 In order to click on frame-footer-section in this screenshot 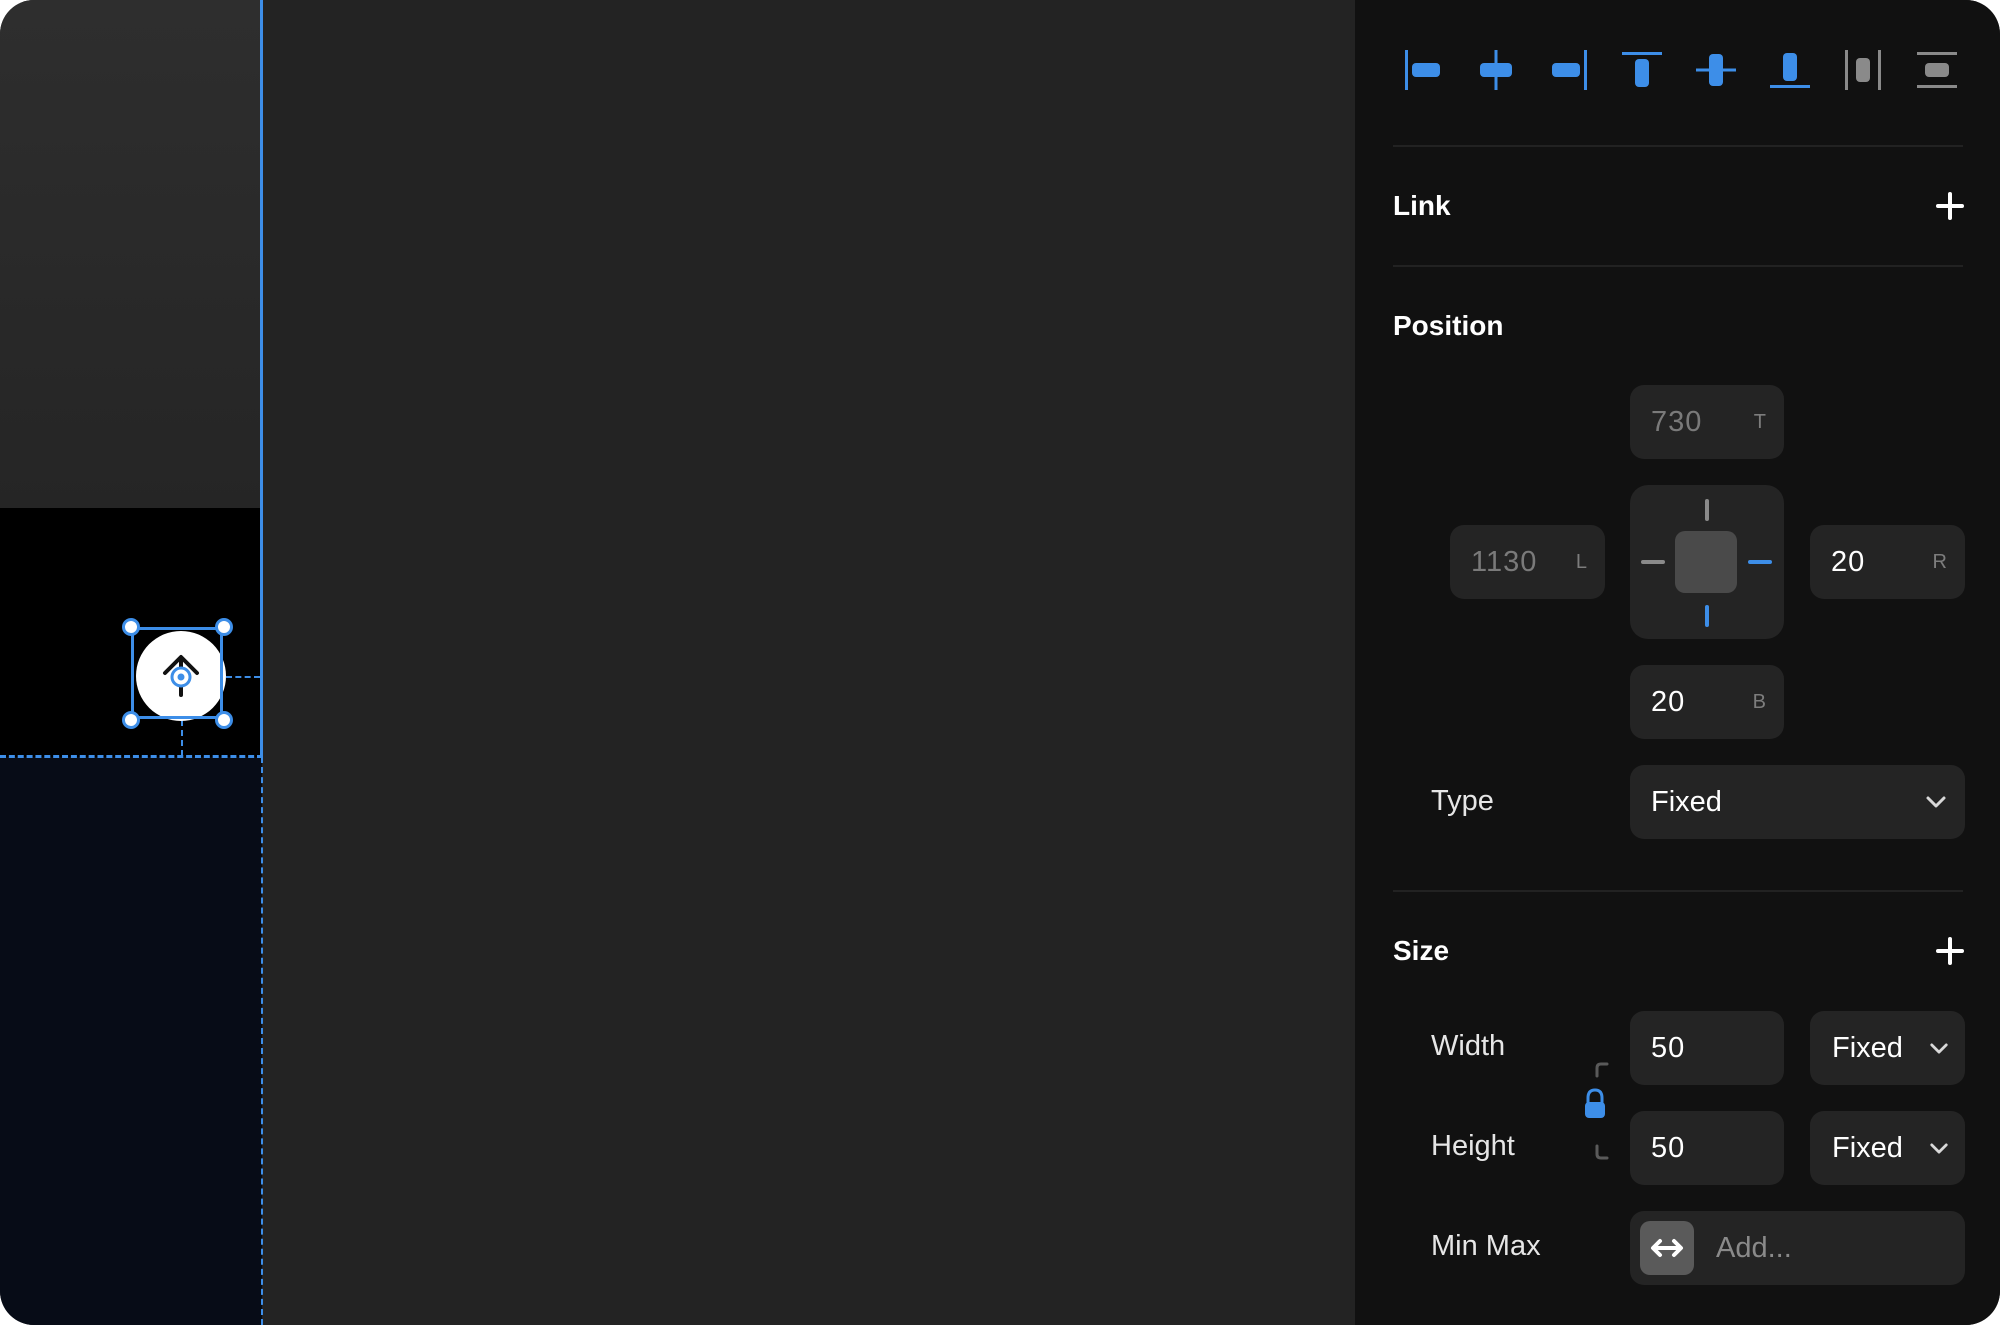, I will do `click(131, 1041)`.